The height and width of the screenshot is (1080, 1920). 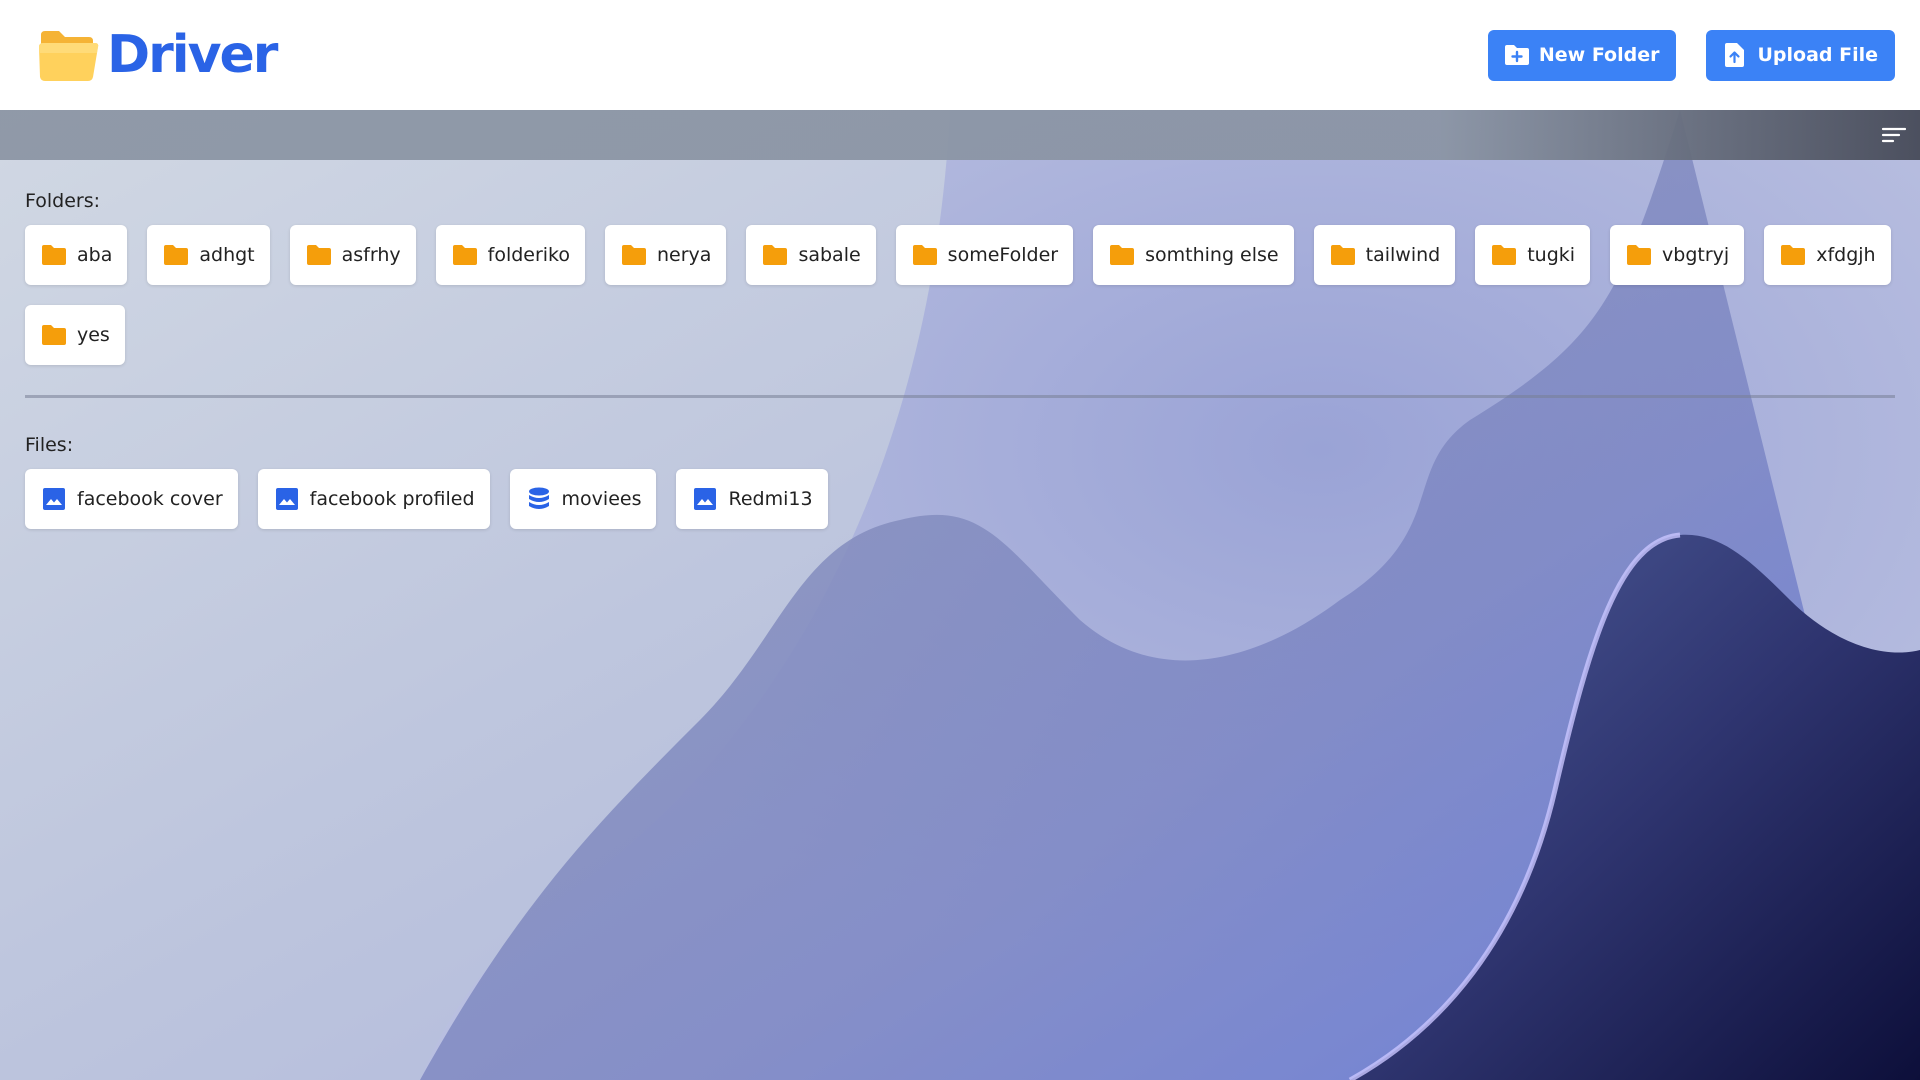 I want to click on folder-name: somthing else, so click(x=1212, y=255).